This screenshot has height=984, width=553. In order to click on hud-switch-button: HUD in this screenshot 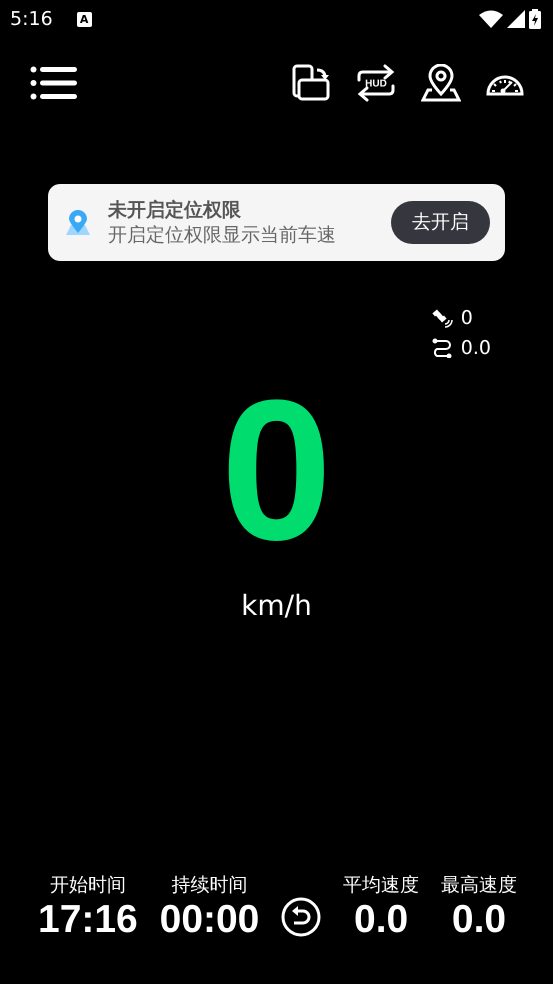, I will do `click(376, 83)`.